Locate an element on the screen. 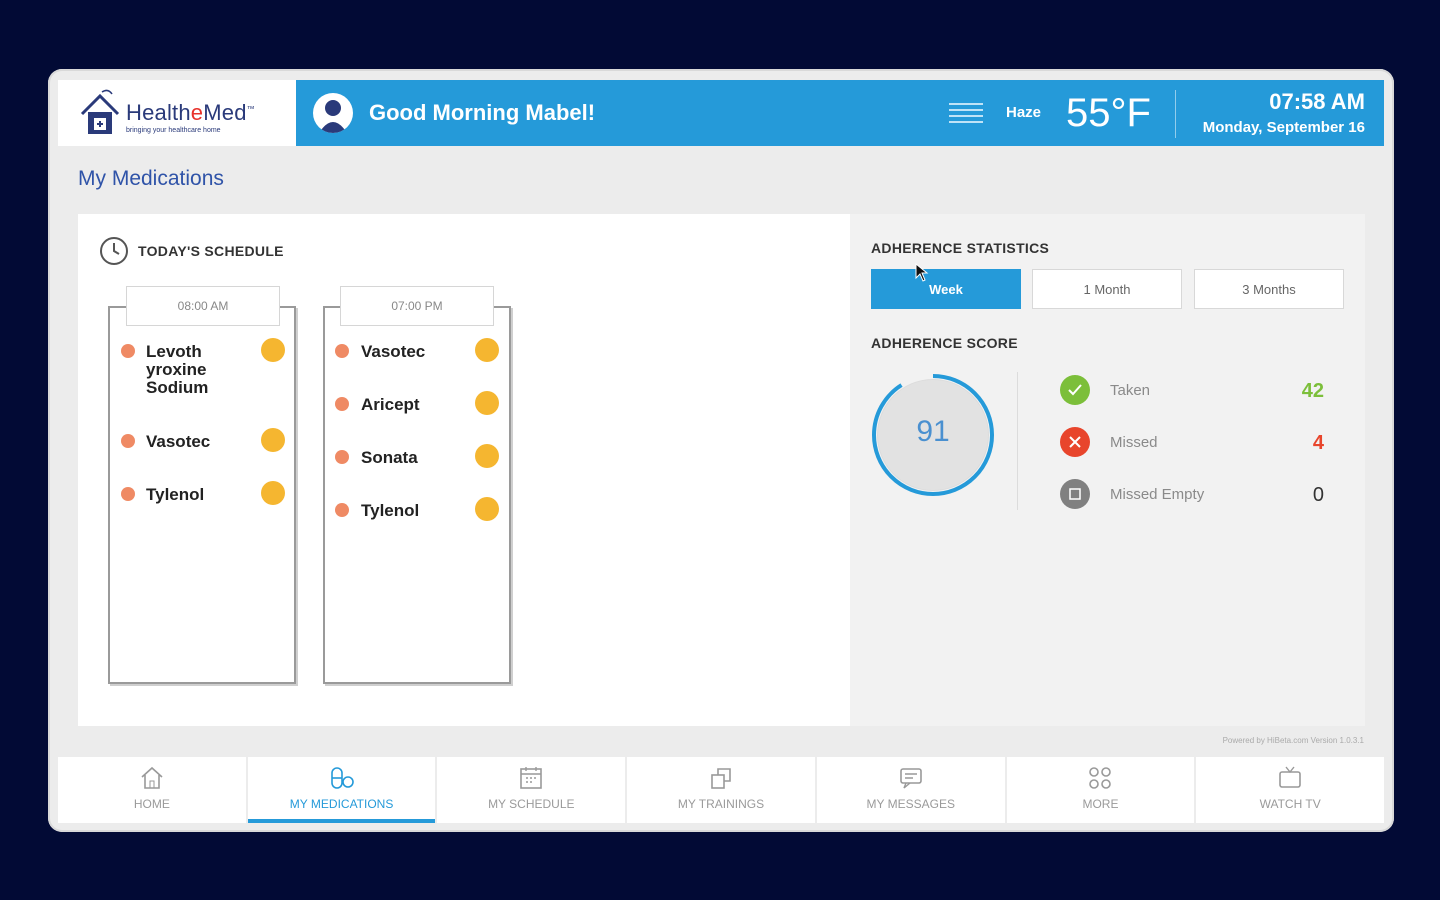 The image size is (1440, 900). mouse-cursor-icon is located at coordinates (922, 272).